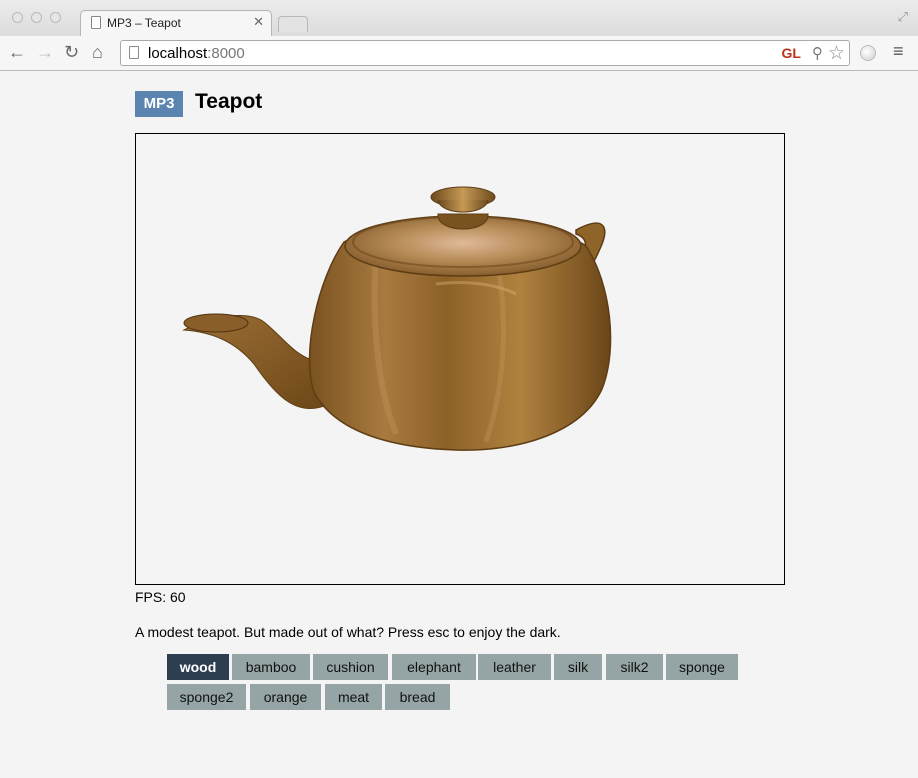  What do you see at coordinates (702, 667) in the screenshot?
I see `material-button-sponge: sponge` at bounding box center [702, 667].